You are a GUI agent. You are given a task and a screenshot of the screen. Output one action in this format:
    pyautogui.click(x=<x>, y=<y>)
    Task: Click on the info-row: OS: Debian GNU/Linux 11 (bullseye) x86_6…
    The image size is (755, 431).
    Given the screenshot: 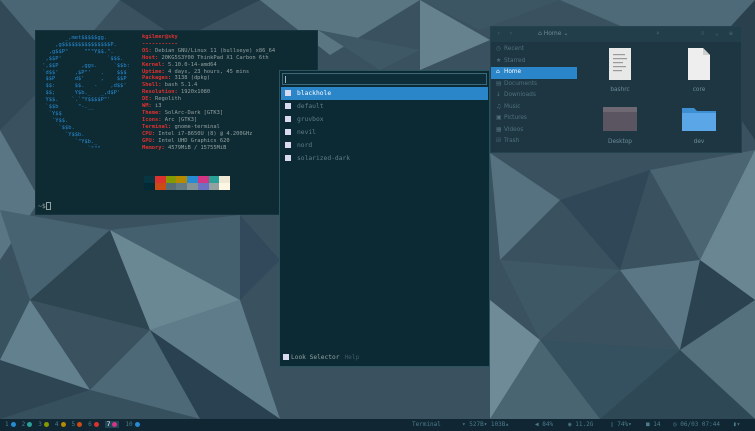 What is the action you would take?
    pyautogui.click(x=208, y=51)
    